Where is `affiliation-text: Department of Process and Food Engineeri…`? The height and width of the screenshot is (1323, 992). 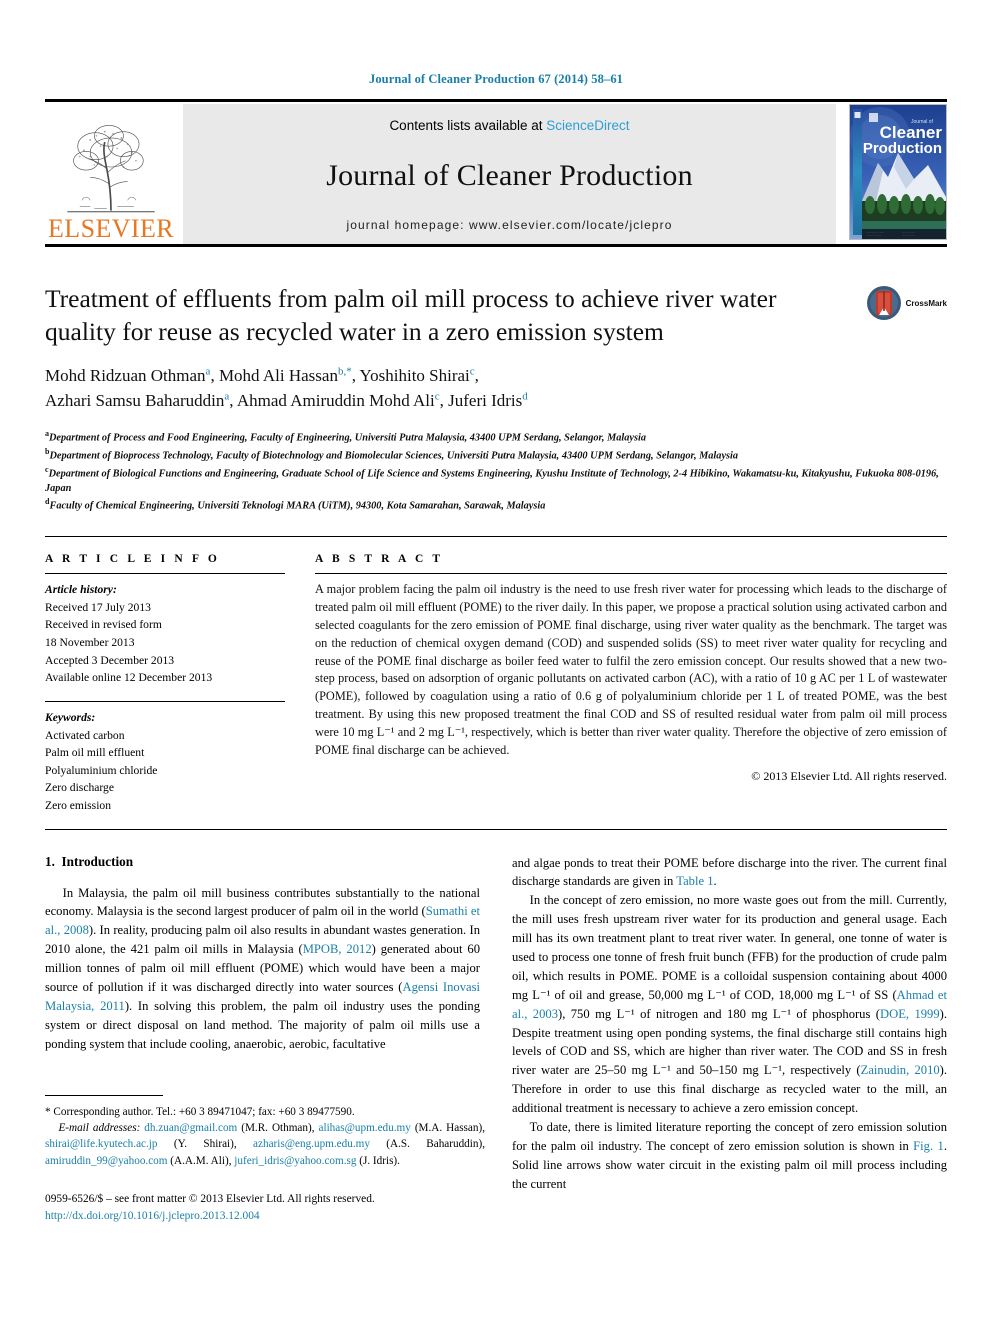
affiliation-text: Department of Process and Food Engineeri… is located at coordinates (347, 437).